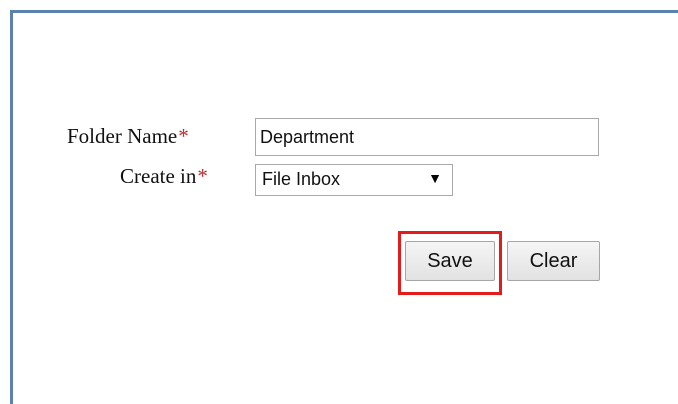  I want to click on save-button-label: Save, so click(450, 260).